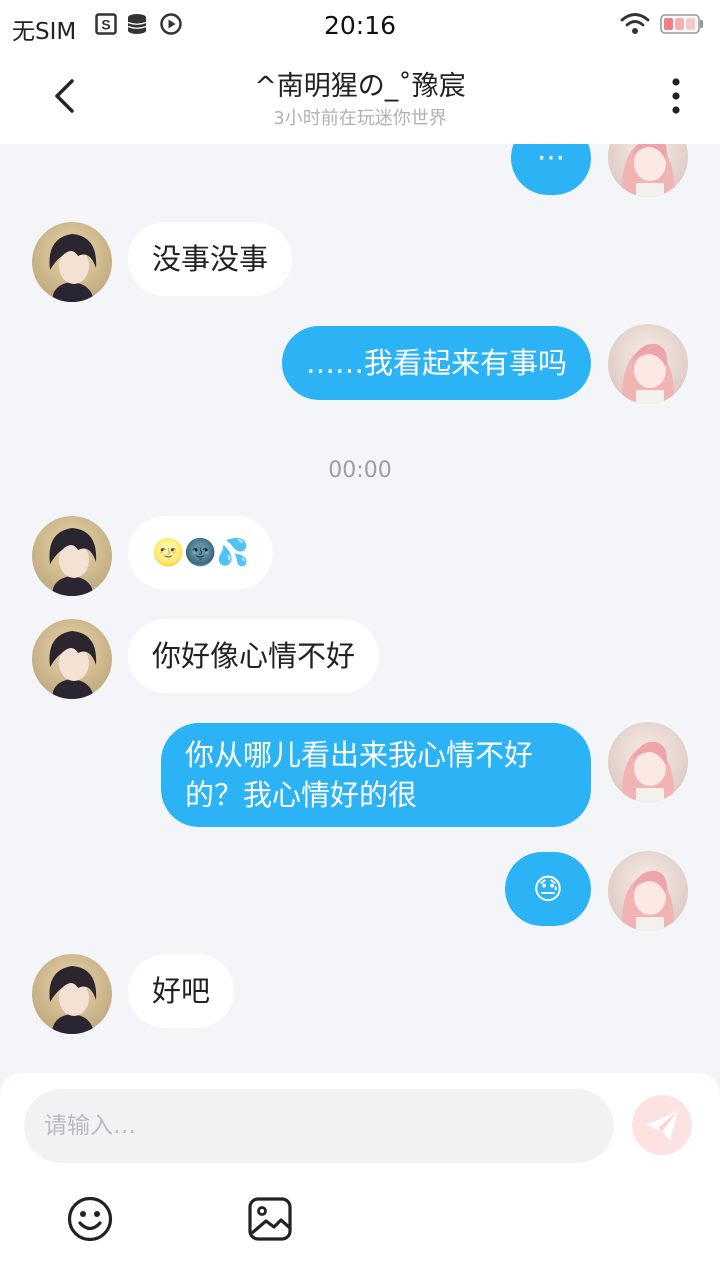 The image size is (720, 1280). What do you see at coordinates (635, 23) in the screenshot?
I see `wifi-icon` at bounding box center [635, 23].